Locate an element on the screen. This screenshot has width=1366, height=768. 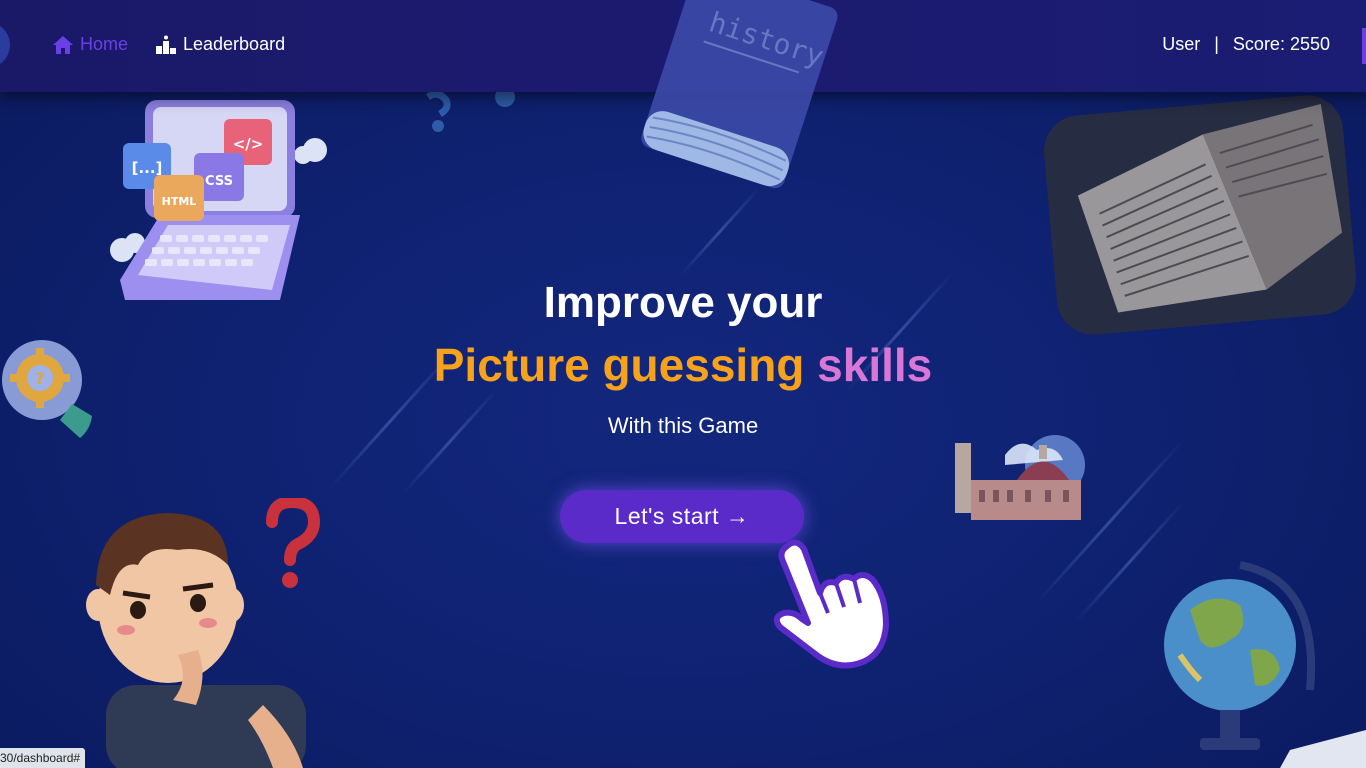
nav-leaderboard-link: Leaderboard is located at coordinates (220, 44).